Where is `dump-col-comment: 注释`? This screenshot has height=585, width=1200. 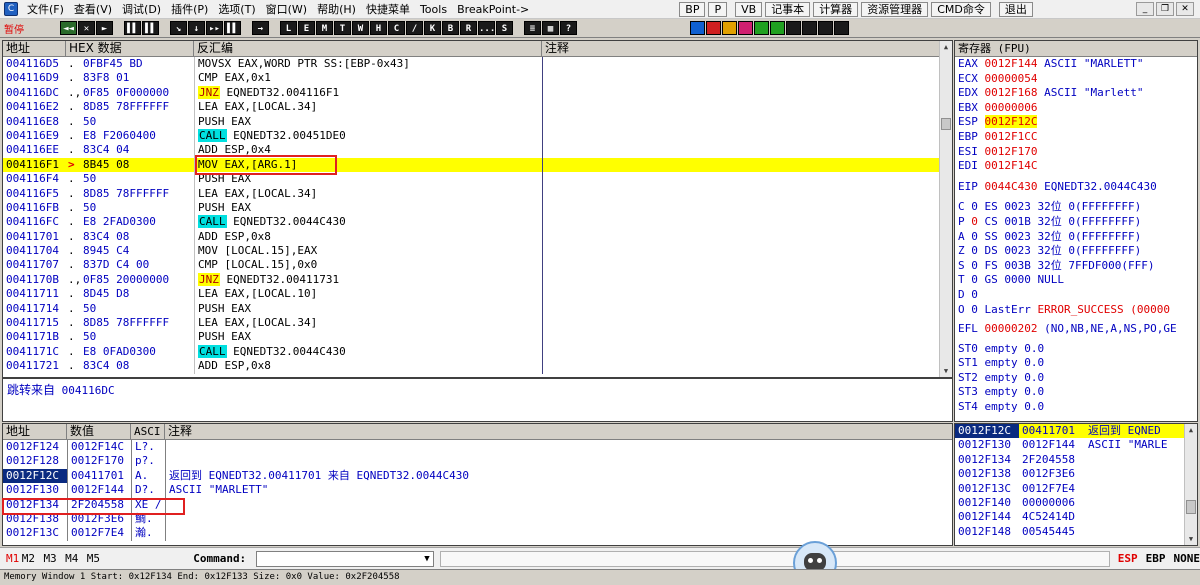 dump-col-comment: 注释 is located at coordinates (555, 431).